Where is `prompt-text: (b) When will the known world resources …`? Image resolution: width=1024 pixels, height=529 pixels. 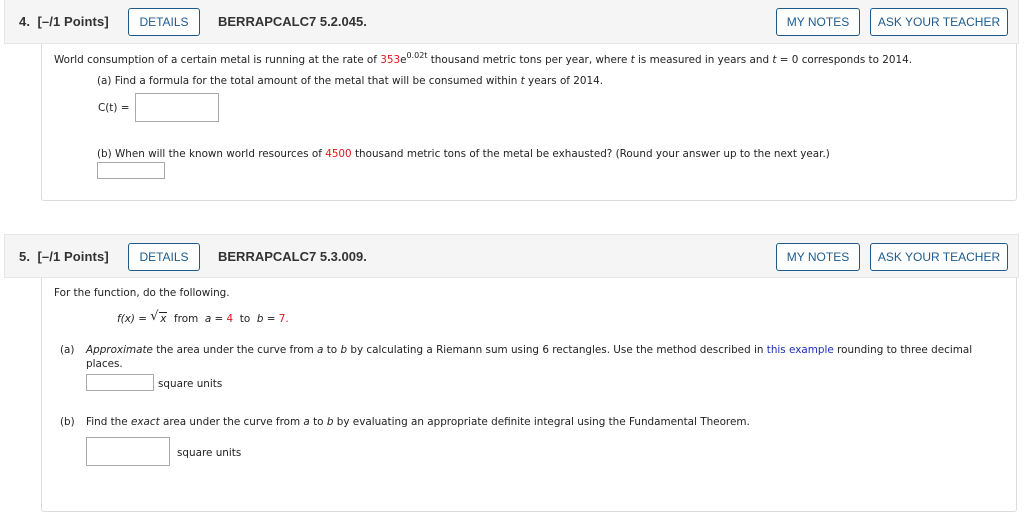
prompt-text: (b) When will the known world resources … is located at coordinates (211, 154).